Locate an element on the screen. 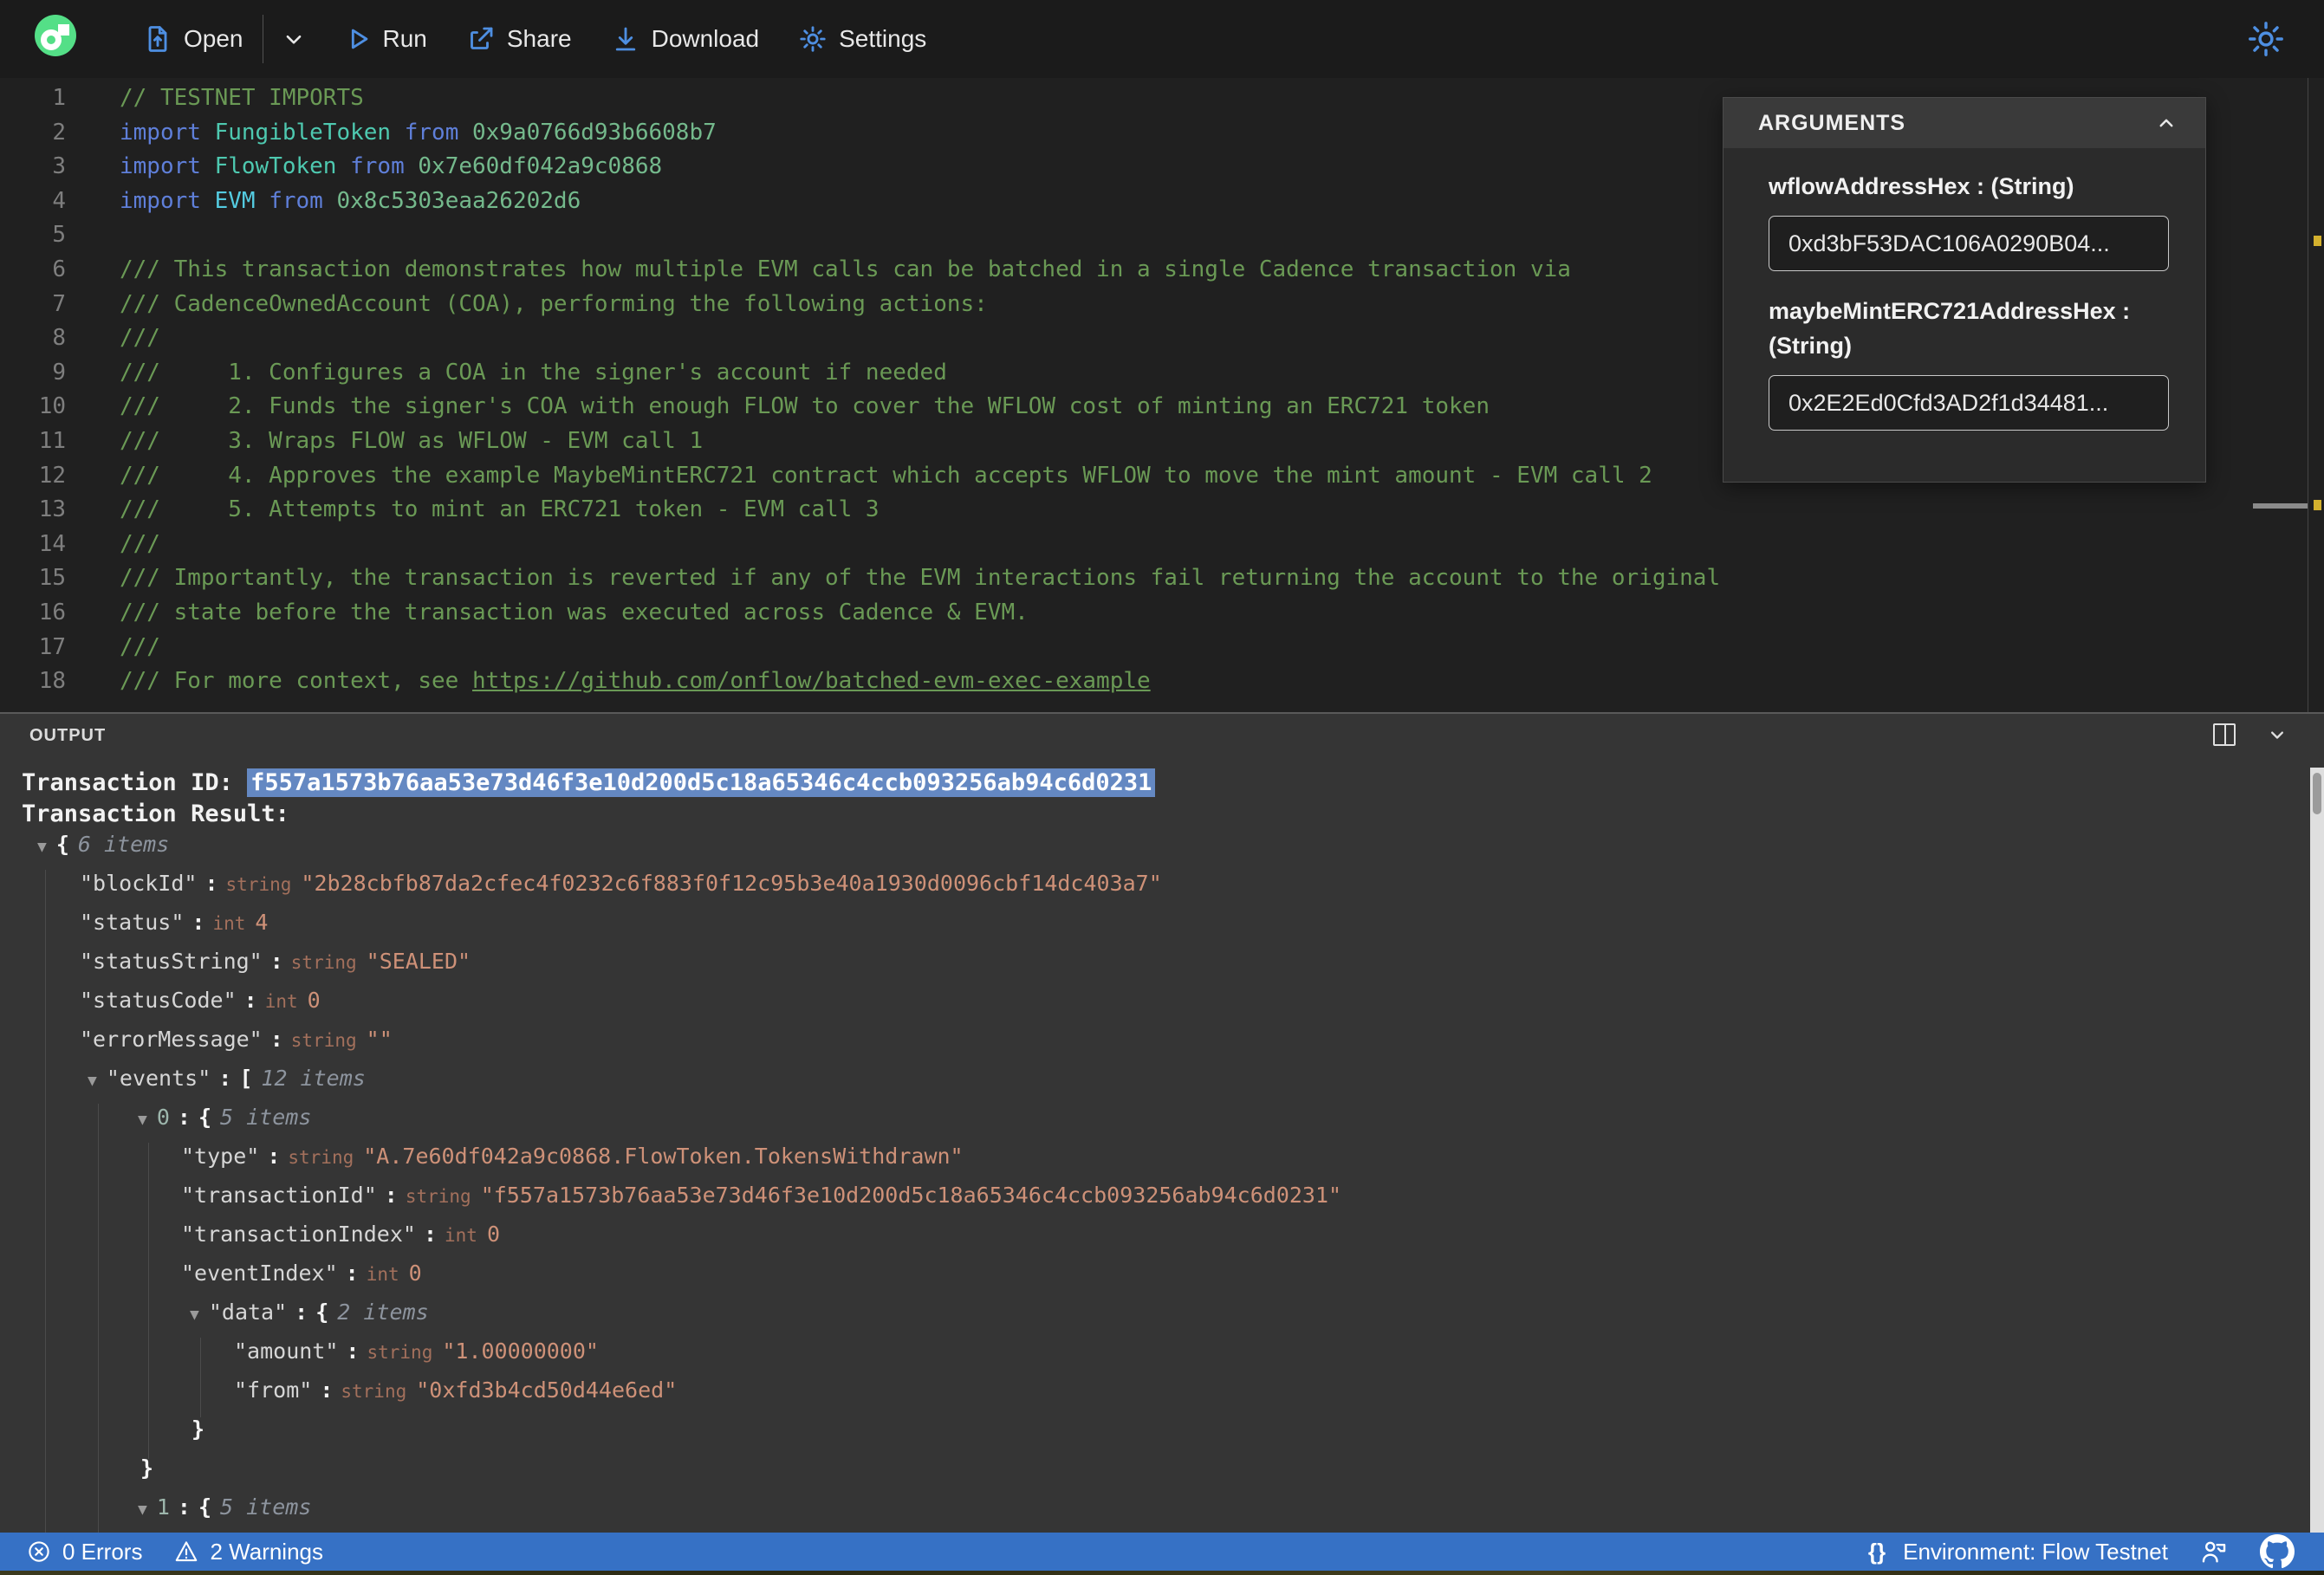 This screenshot has height=1575, width=2324. argument-input-wflowAddressHex is located at coordinates (1969, 243).